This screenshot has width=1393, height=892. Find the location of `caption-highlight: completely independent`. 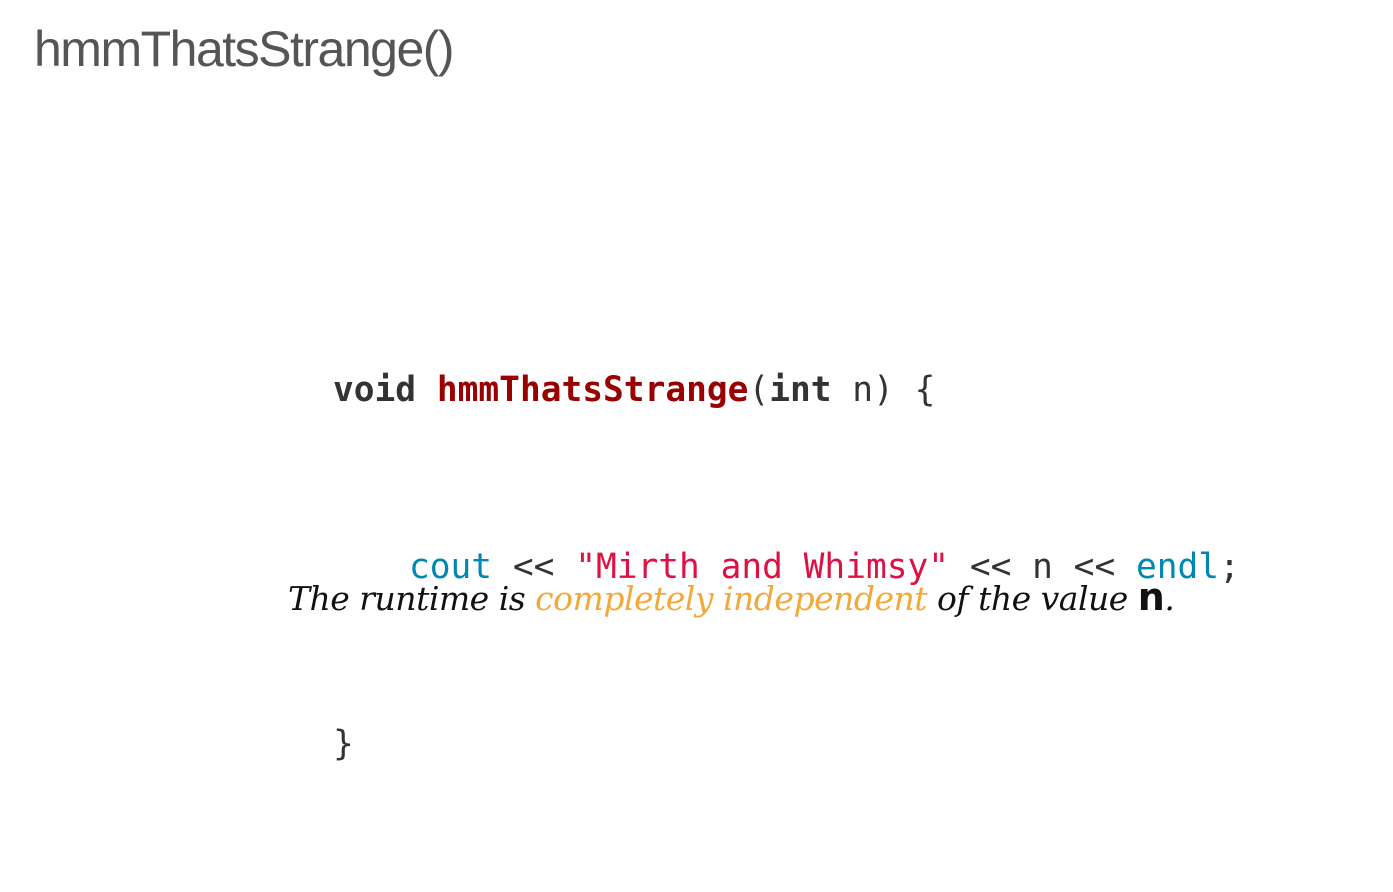

caption-highlight: completely independent is located at coordinates (731, 598).